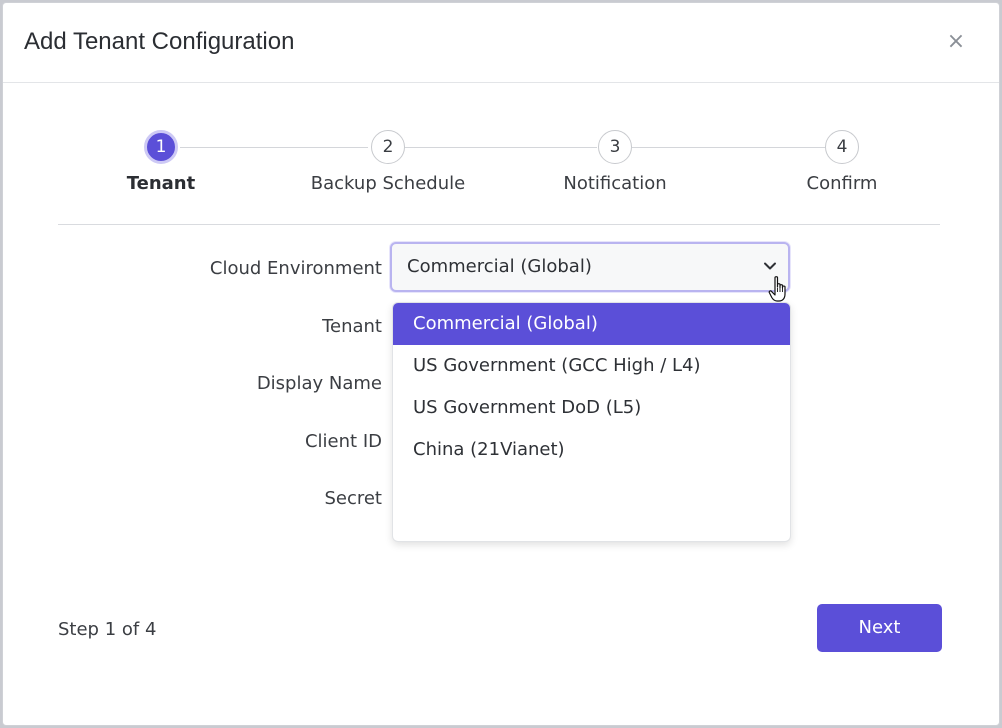  I want to click on step-backup-schedule: 2 Backup Schedule, so click(388, 161).